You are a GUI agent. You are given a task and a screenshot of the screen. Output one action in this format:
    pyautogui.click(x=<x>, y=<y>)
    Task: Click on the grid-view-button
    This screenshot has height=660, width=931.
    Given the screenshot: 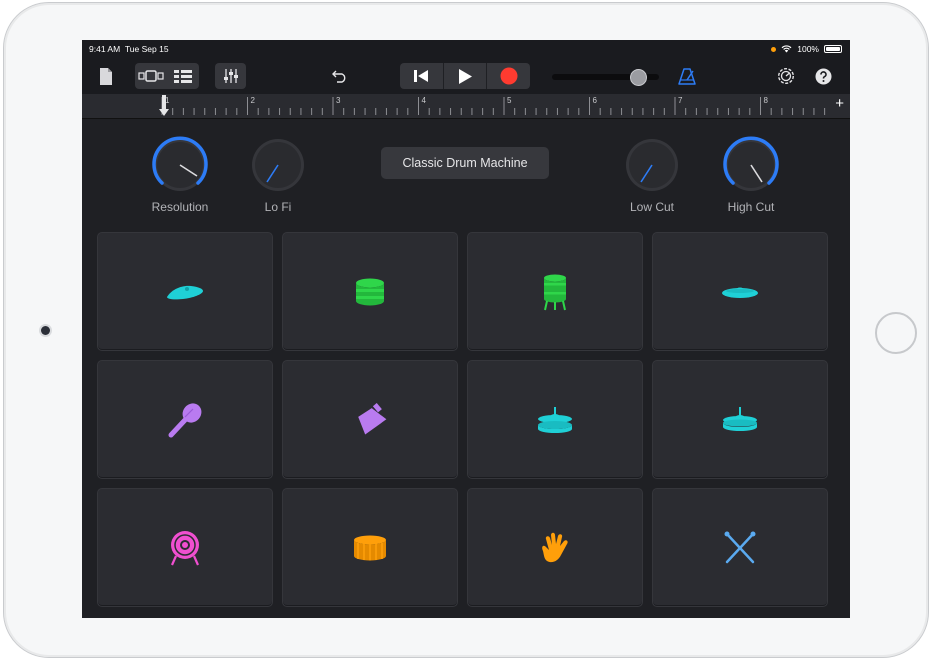 What is the action you would take?
    pyautogui.click(x=183, y=76)
    